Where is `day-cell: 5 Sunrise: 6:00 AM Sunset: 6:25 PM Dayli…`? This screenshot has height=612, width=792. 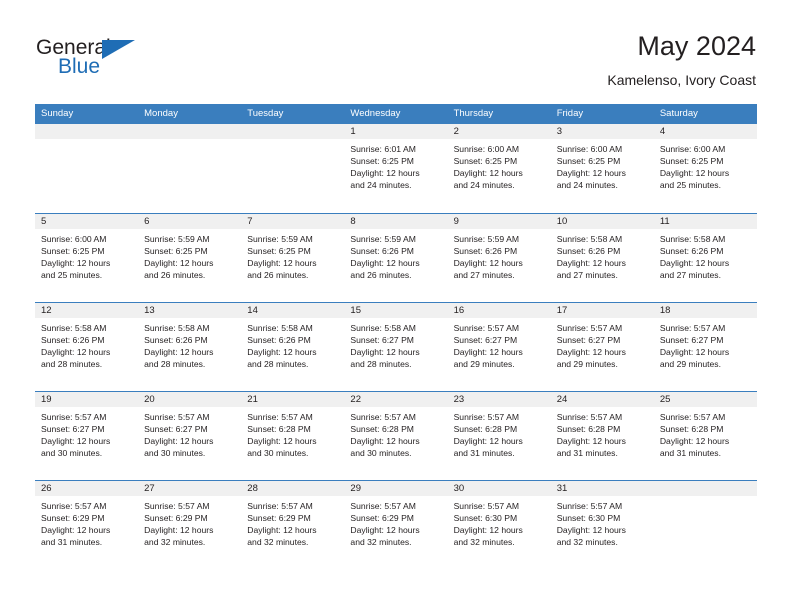 day-cell: 5 Sunrise: 6:00 AM Sunset: 6:25 PM Dayli… is located at coordinates (87, 258).